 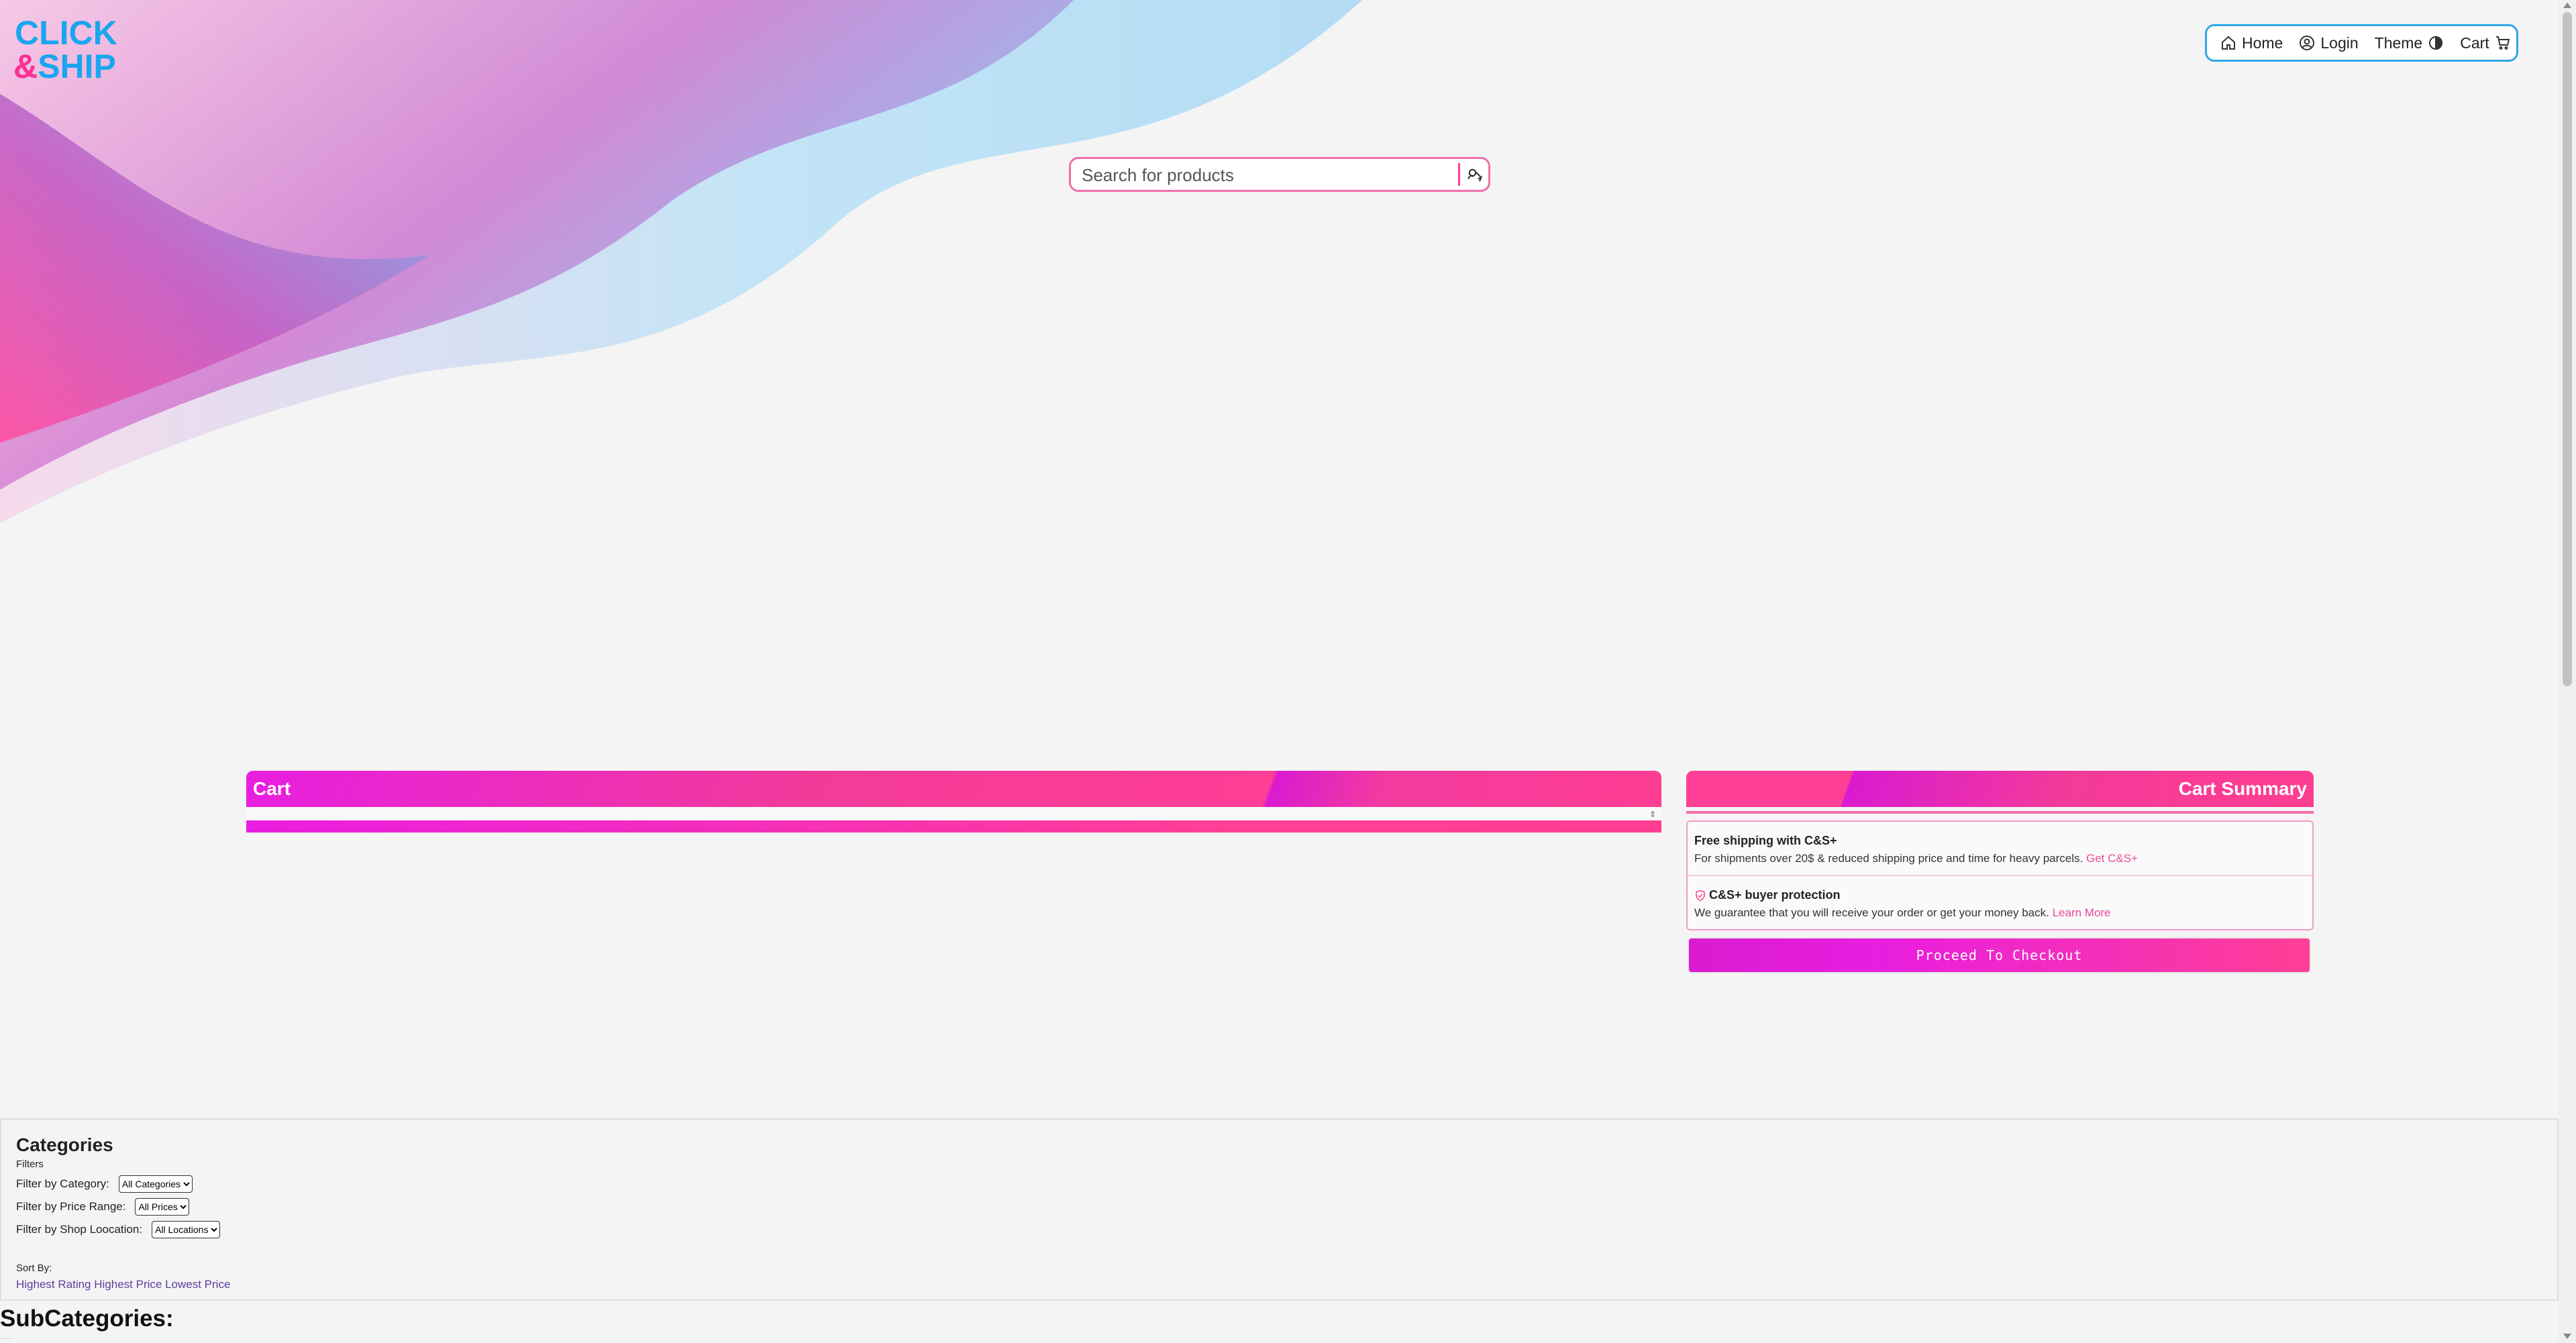 What do you see at coordinates (272, 788) in the screenshot?
I see `cart-title: Cart` at bounding box center [272, 788].